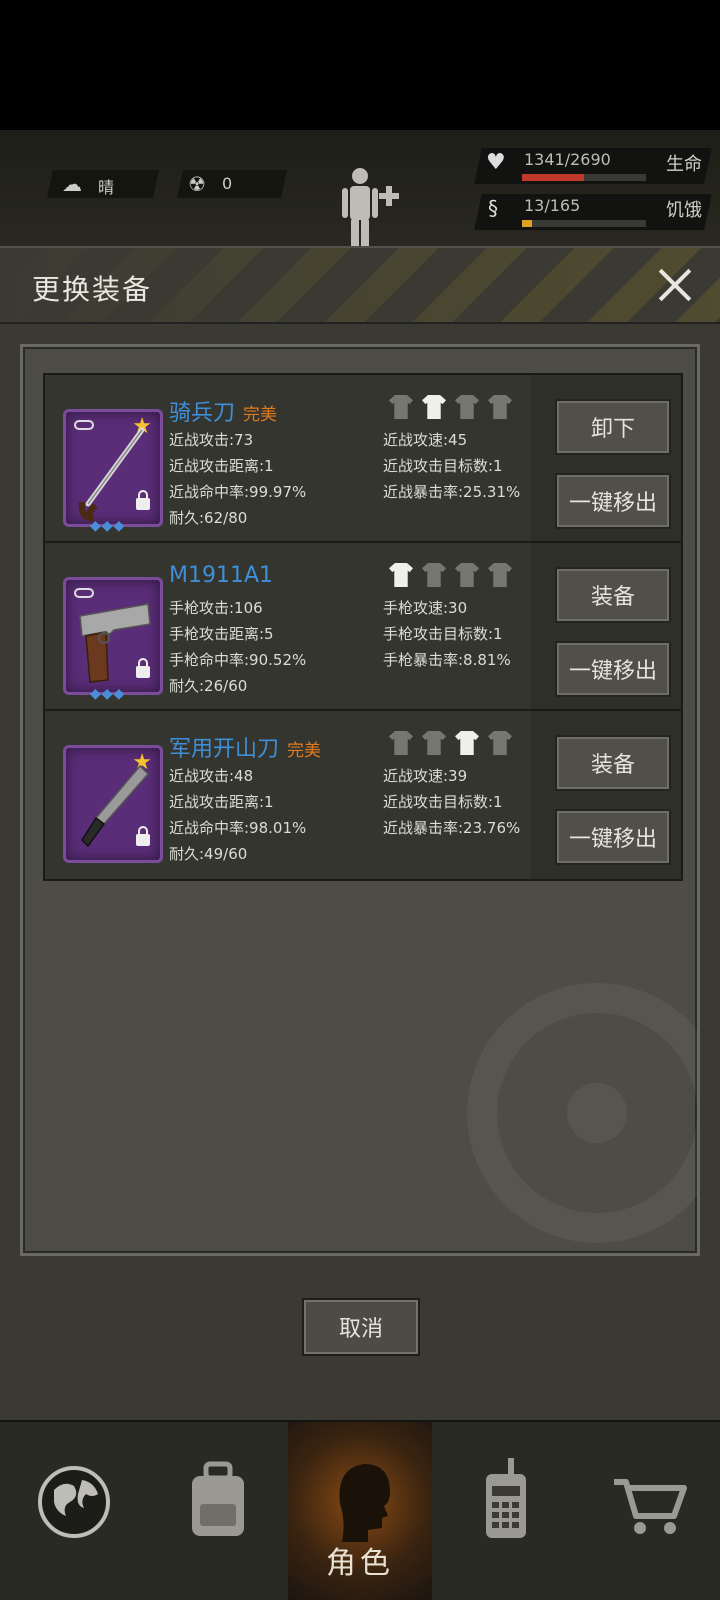 This screenshot has width=720, height=1600. What do you see at coordinates (227, 183) in the screenshot?
I see `radiation-value: 0` at bounding box center [227, 183].